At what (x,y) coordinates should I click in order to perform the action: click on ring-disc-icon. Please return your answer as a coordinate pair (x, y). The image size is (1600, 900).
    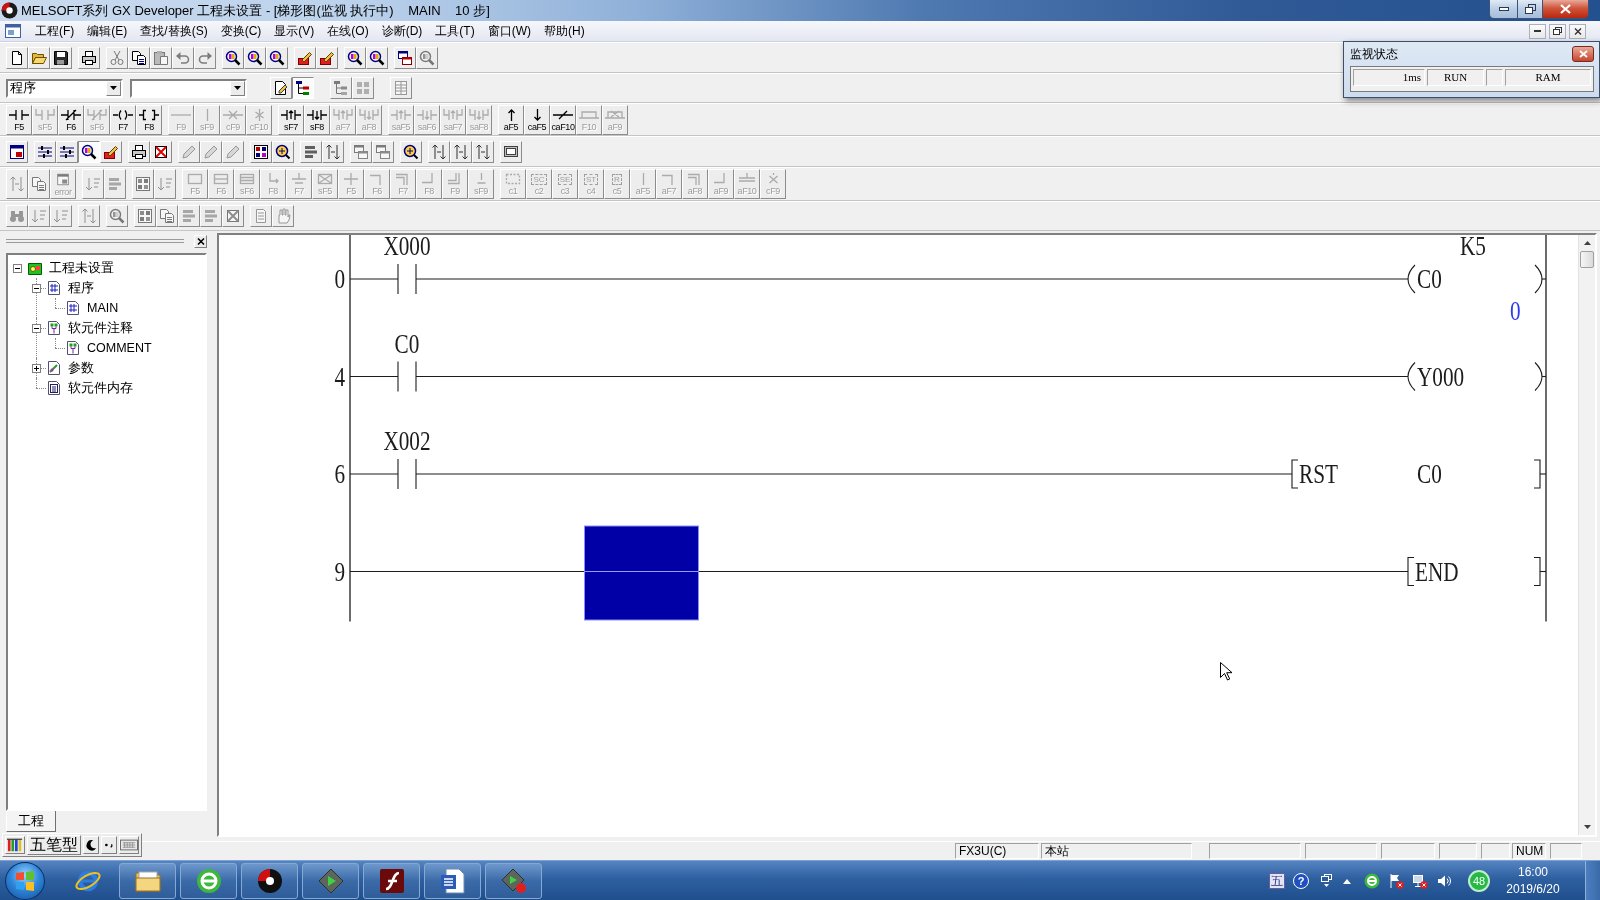
    Looking at the image, I should click on (1372, 880).